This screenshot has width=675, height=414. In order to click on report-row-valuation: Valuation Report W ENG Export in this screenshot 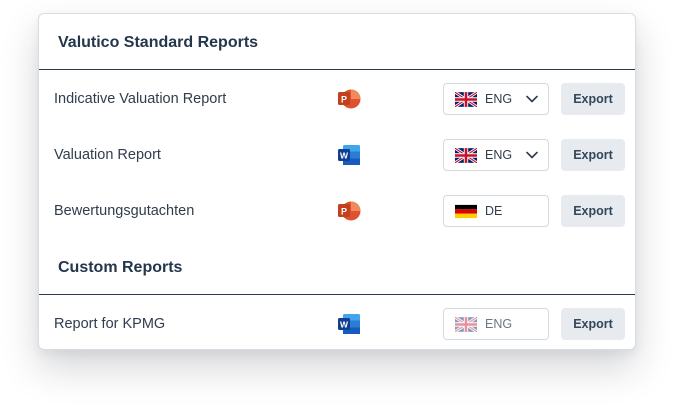, I will do `click(337, 155)`.